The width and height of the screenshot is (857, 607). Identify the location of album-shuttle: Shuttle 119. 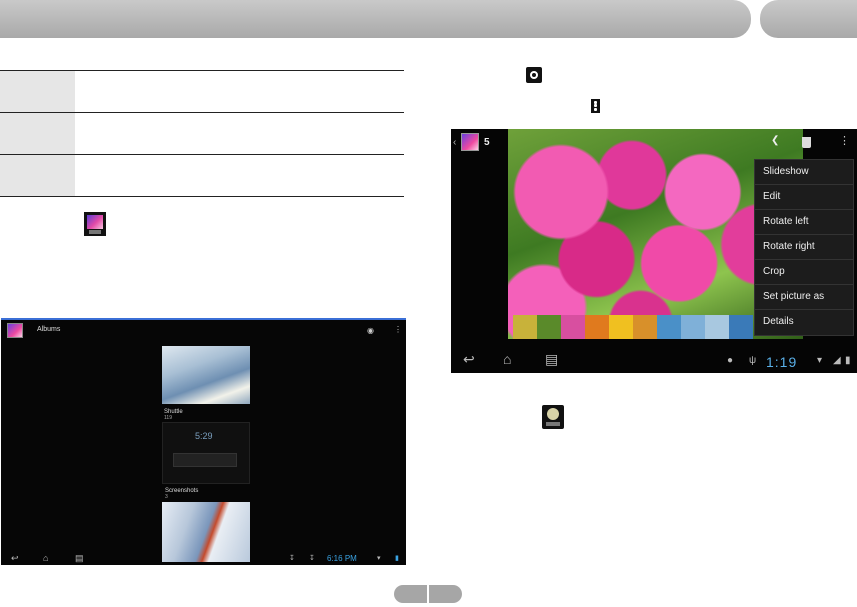
(206, 383).